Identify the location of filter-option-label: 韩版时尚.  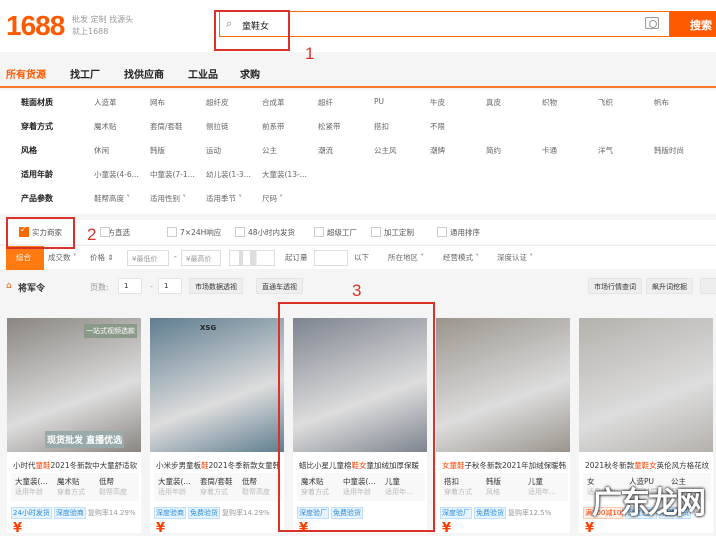
(669, 150).